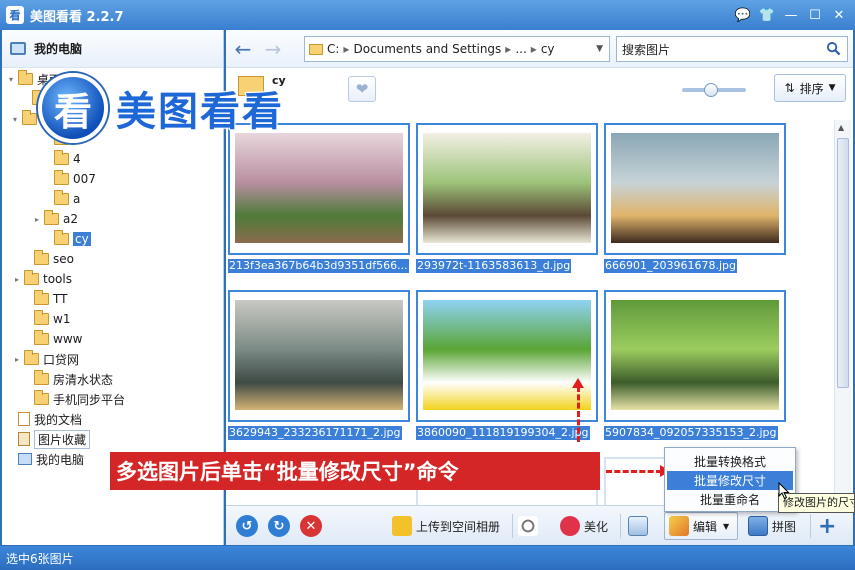  What do you see at coordinates (69, 179) in the screenshot?
I see `tree-item: 007` at bounding box center [69, 179].